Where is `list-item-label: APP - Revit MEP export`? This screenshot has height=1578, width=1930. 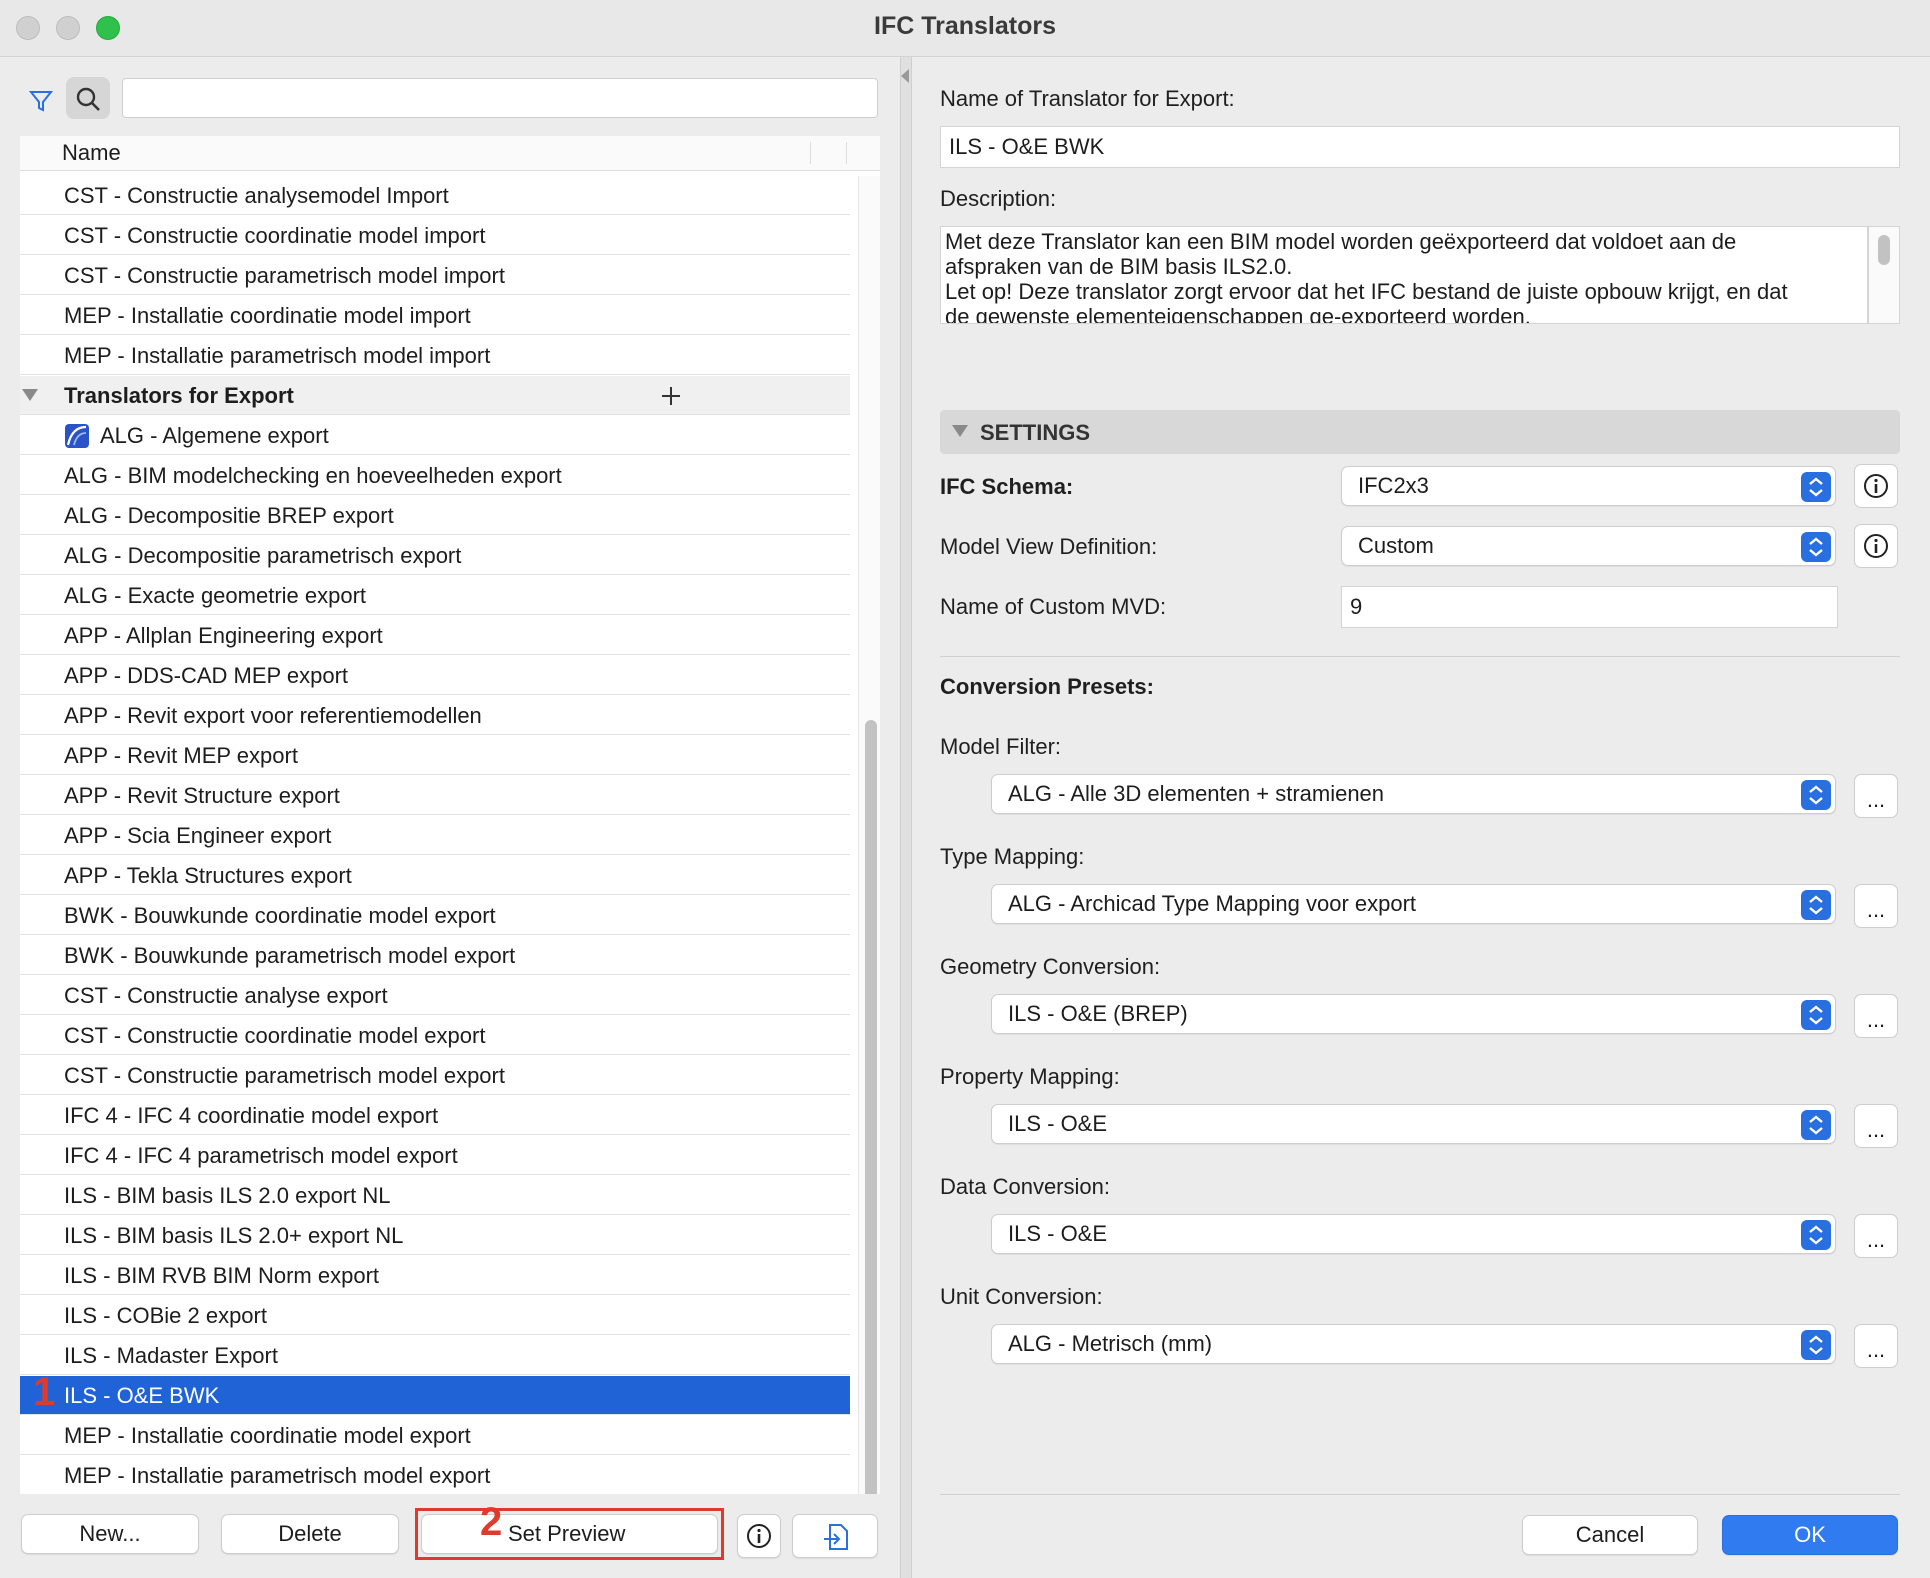 list-item-label: APP - Revit MEP export is located at coordinates (181, 755).